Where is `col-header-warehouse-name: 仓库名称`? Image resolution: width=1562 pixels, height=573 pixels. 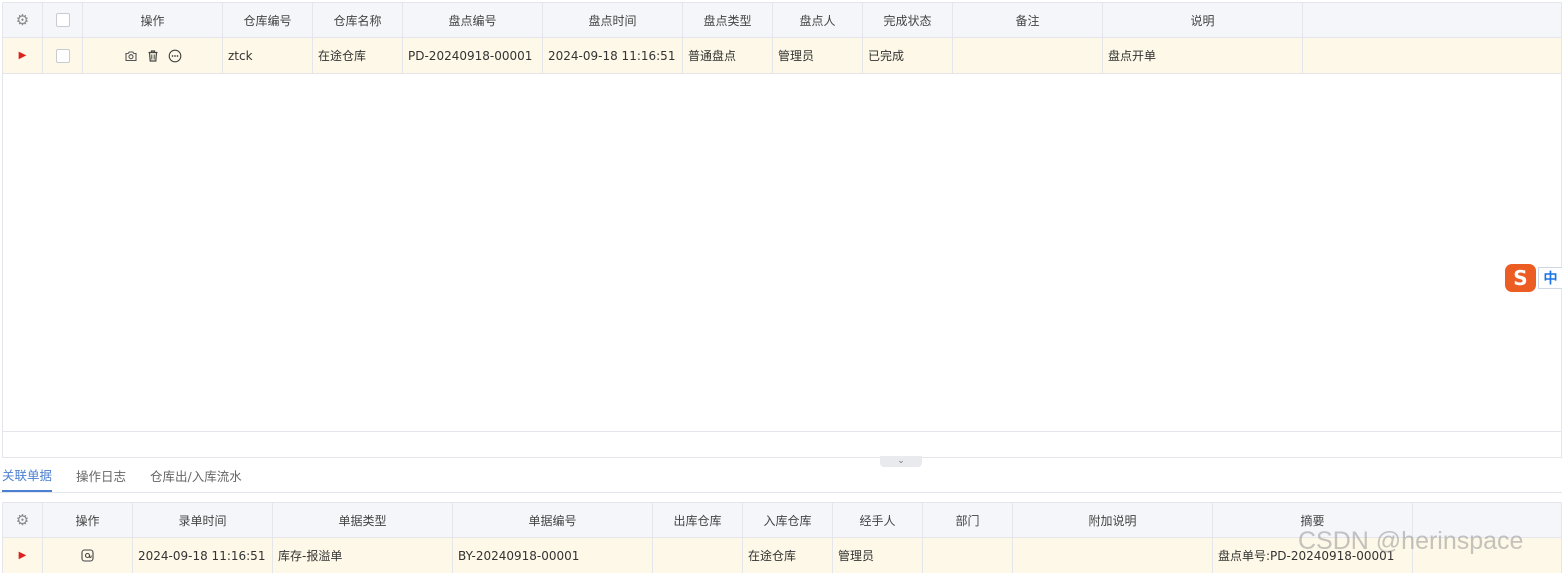
col-header-warehouse-name: 仓库名称 is located at coordinates (358, 20).